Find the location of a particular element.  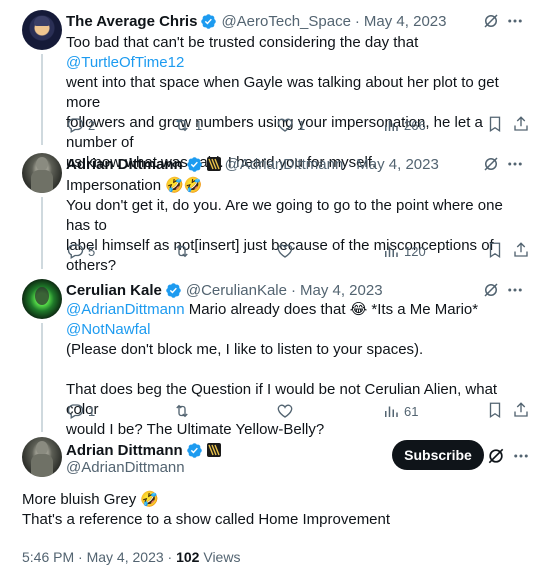

views-button: 120 is located at coordinates (404, 251).